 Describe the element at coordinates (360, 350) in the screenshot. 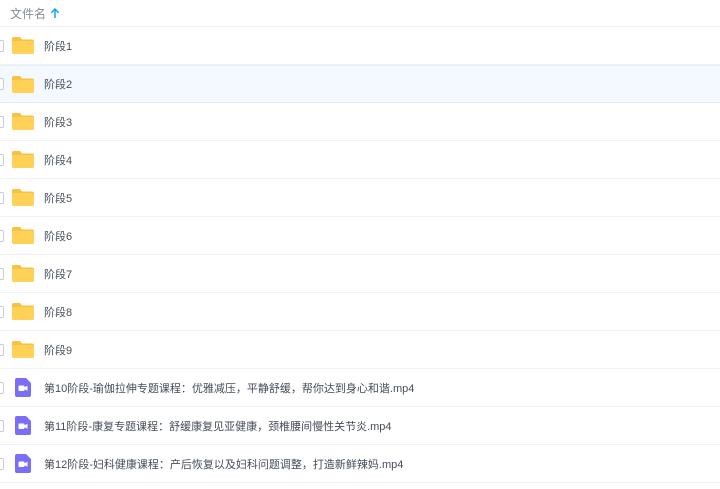

I see `folder-row: 阶段9` at that location.